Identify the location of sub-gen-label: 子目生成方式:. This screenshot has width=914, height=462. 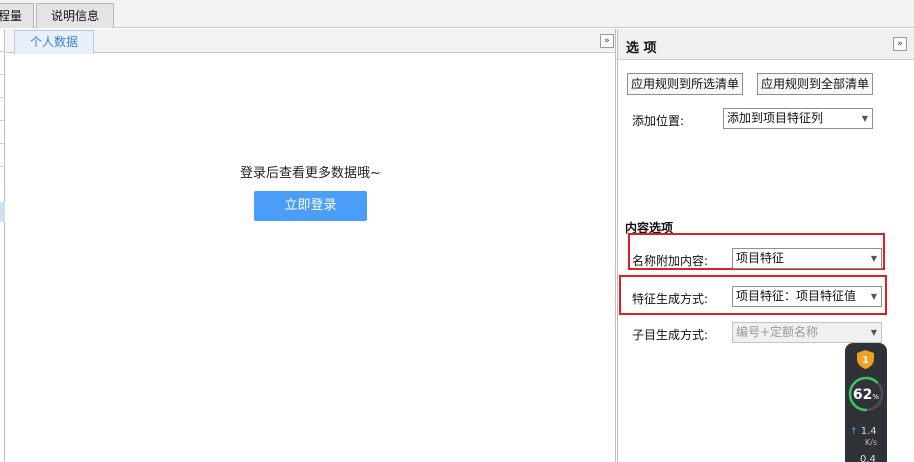
(670, 335).